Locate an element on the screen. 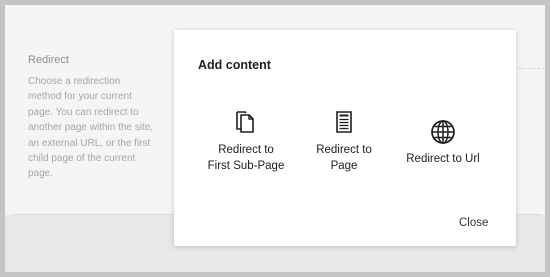 Image resolution: width=550 pixels, height=277 pixels. option-label-line2: First Sub-Page is located at coordinates (246, 166).